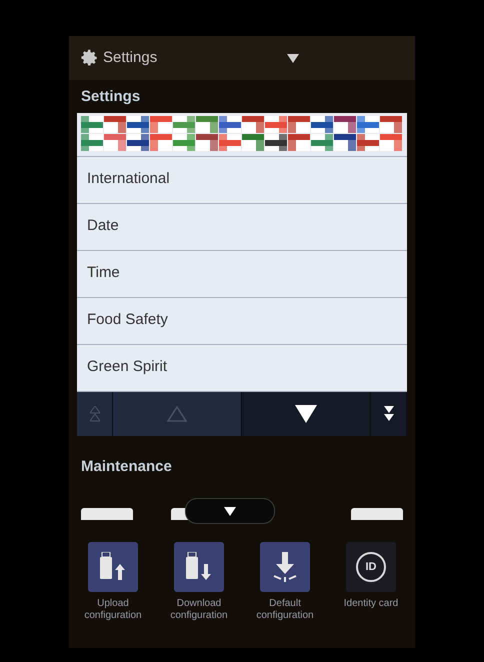  I want to click on maintenance-tile: Upload configuration, so click(113, 582).